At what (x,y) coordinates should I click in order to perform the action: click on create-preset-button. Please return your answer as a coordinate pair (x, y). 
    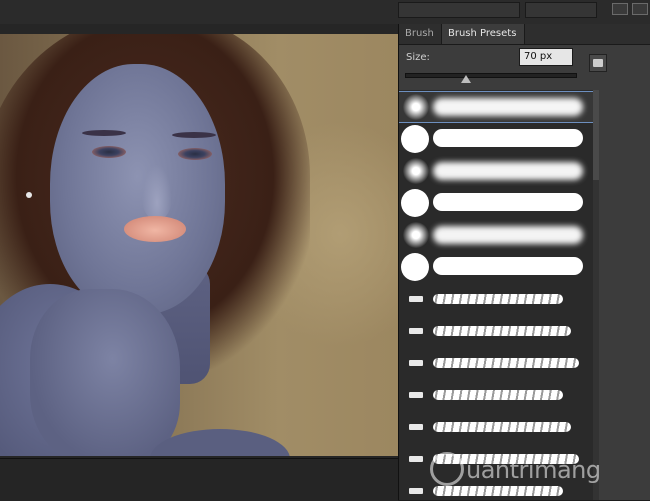
    Looking at the image, I should click on (598, 63).